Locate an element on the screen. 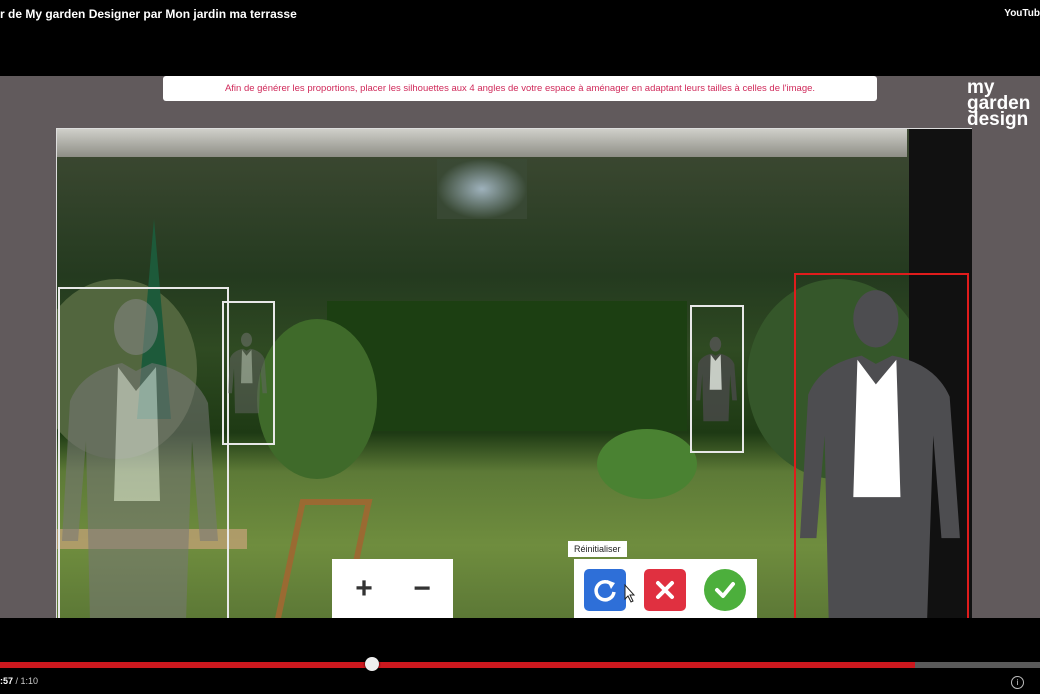 The image size is (1040, 694). zoom-in-button: + is located at coordinates (364, 589).